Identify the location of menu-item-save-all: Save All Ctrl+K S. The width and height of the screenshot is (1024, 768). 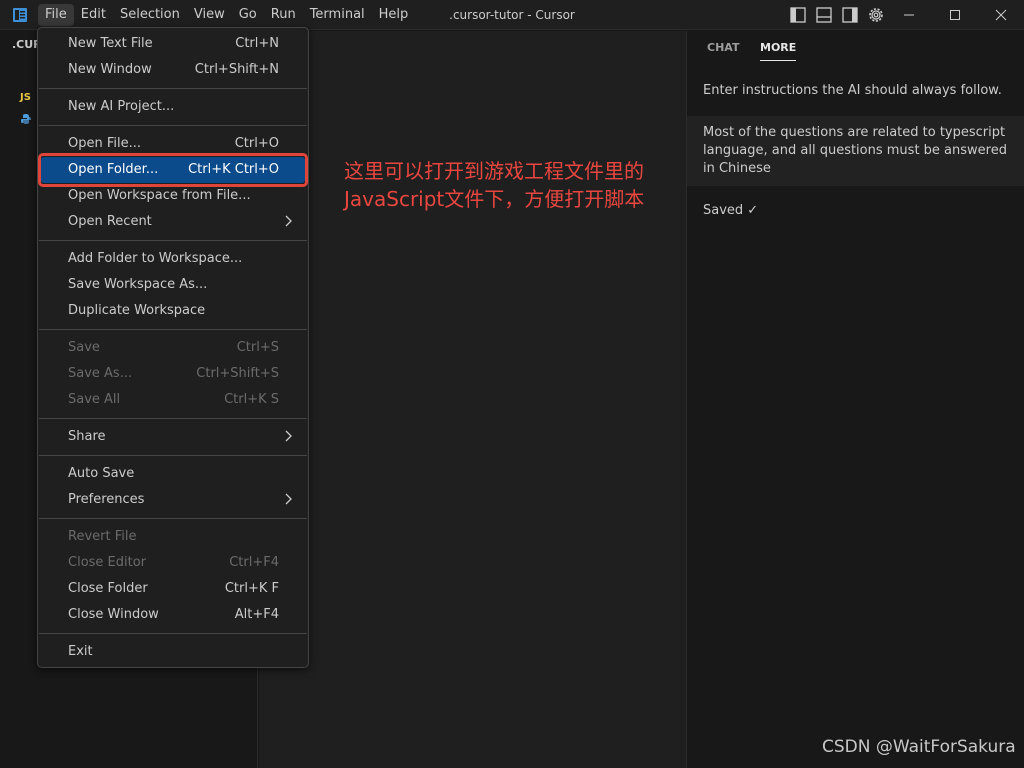
(173, 400).